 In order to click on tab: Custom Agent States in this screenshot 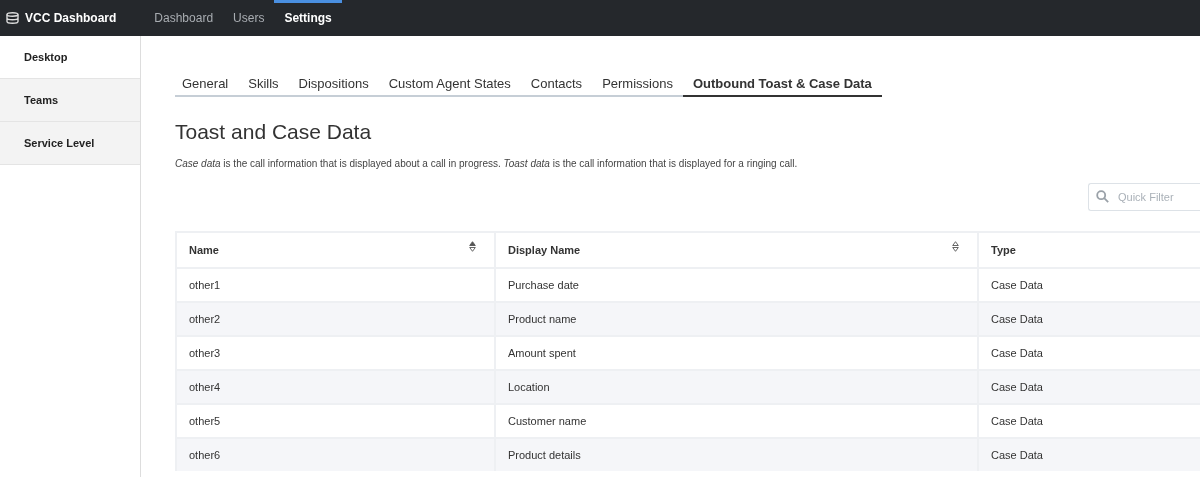, I will do `click(449, 84)`.